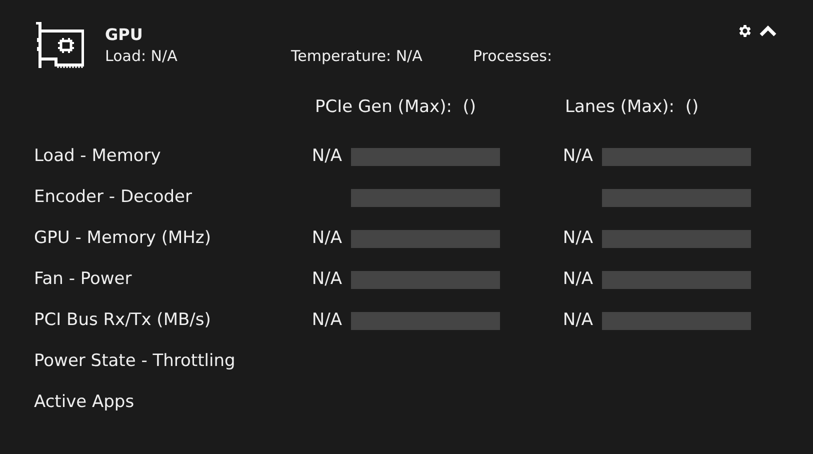 This screenshot has height=454, width=813. What do you see at coordinates (124, 35) in the screenshot?
I see `panel-title: GPU` at bounding box center [124, 35].